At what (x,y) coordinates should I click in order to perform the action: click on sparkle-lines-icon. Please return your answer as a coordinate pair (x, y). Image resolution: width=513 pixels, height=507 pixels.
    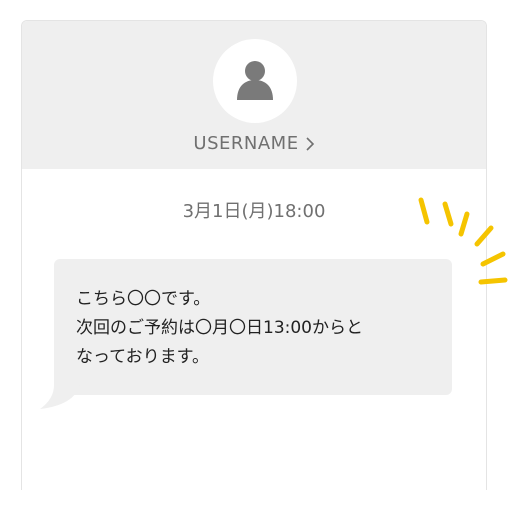
    Looking at the image, I should click on (463, 241).